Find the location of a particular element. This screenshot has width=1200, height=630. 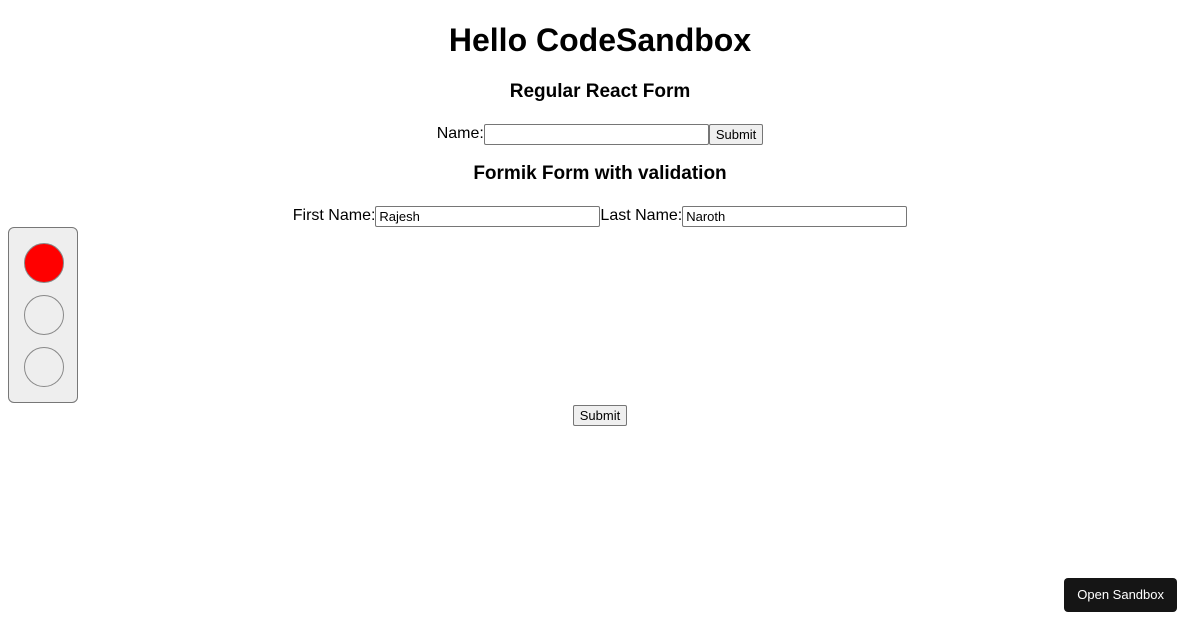

name-input is located at coordinates (596, 134).